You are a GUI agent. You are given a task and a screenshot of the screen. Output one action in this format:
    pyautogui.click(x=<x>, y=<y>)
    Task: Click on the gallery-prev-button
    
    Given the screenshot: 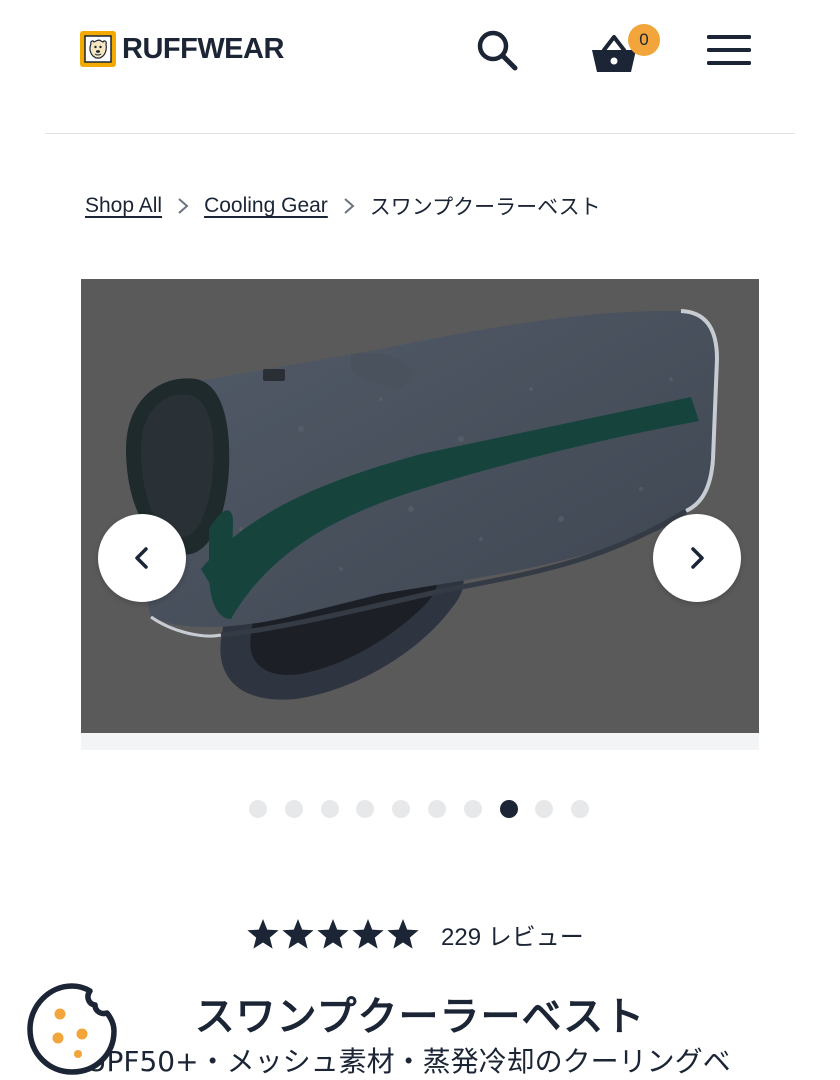 What is the action you would take?
    pyautogui.click(x=142, y=558)
    